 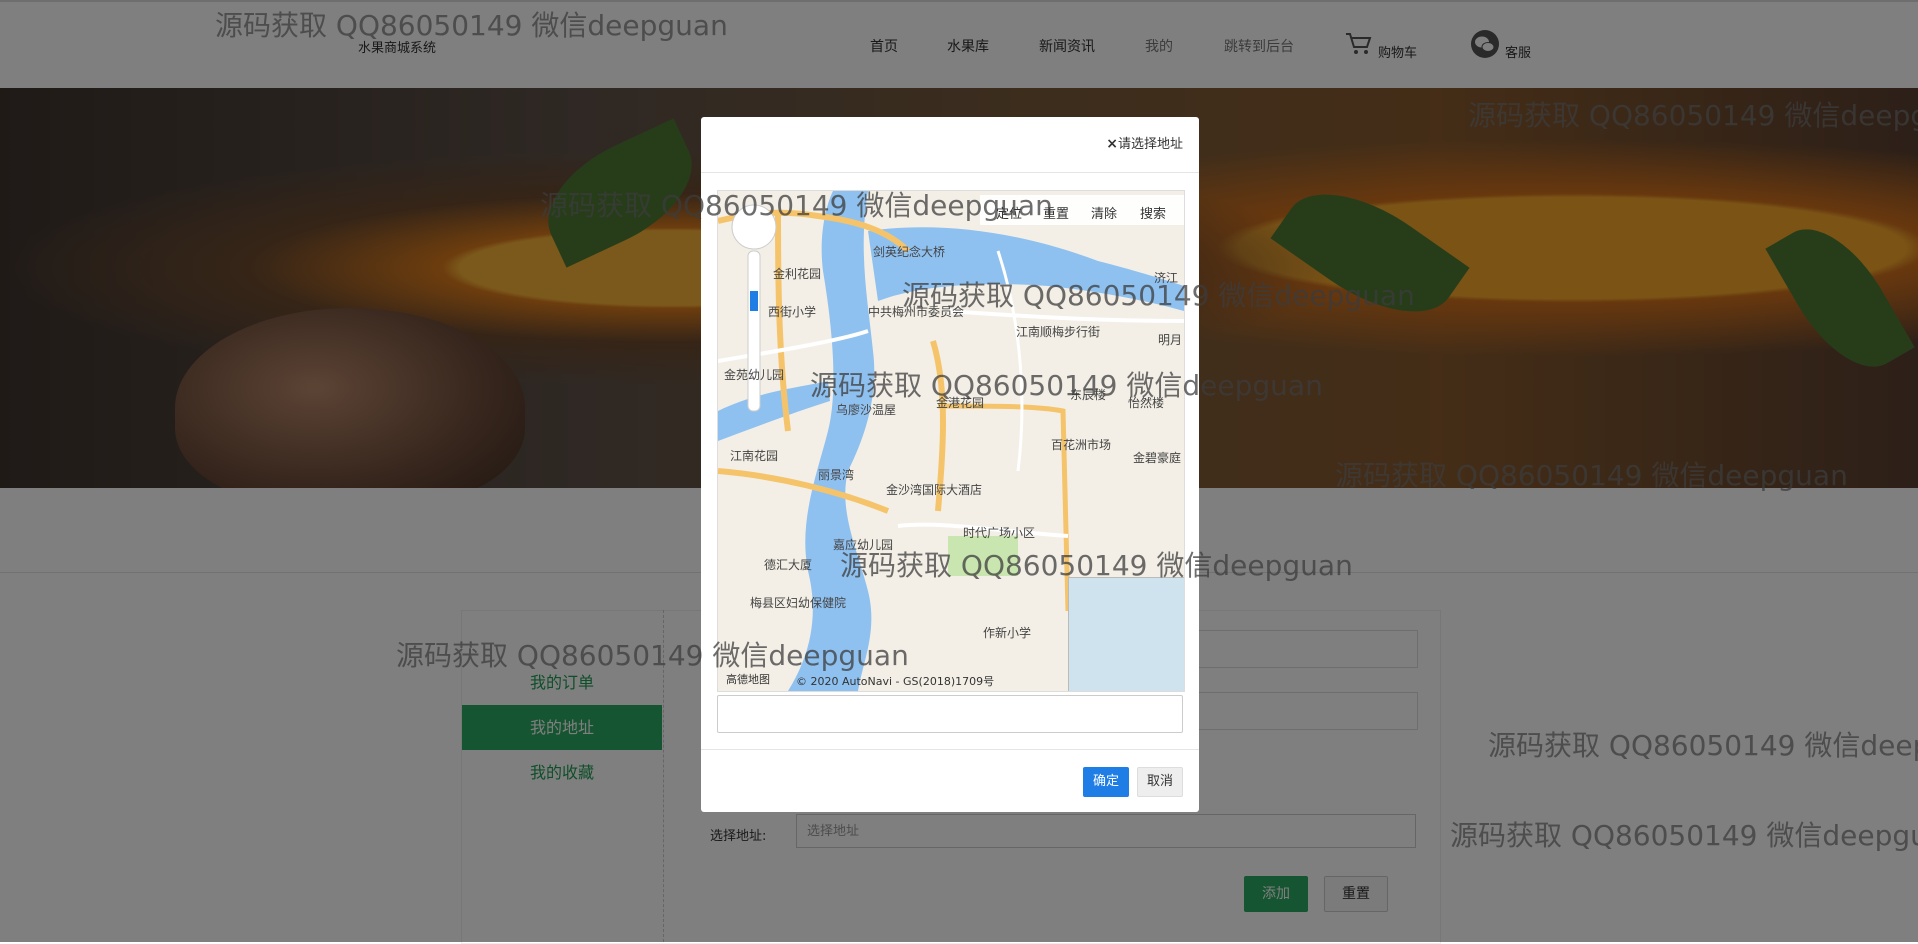 What do you see at coordinates (999, 532) in the screenshot?
I see `map-poi: 时代广场小区` at bounding box center [999, 532].